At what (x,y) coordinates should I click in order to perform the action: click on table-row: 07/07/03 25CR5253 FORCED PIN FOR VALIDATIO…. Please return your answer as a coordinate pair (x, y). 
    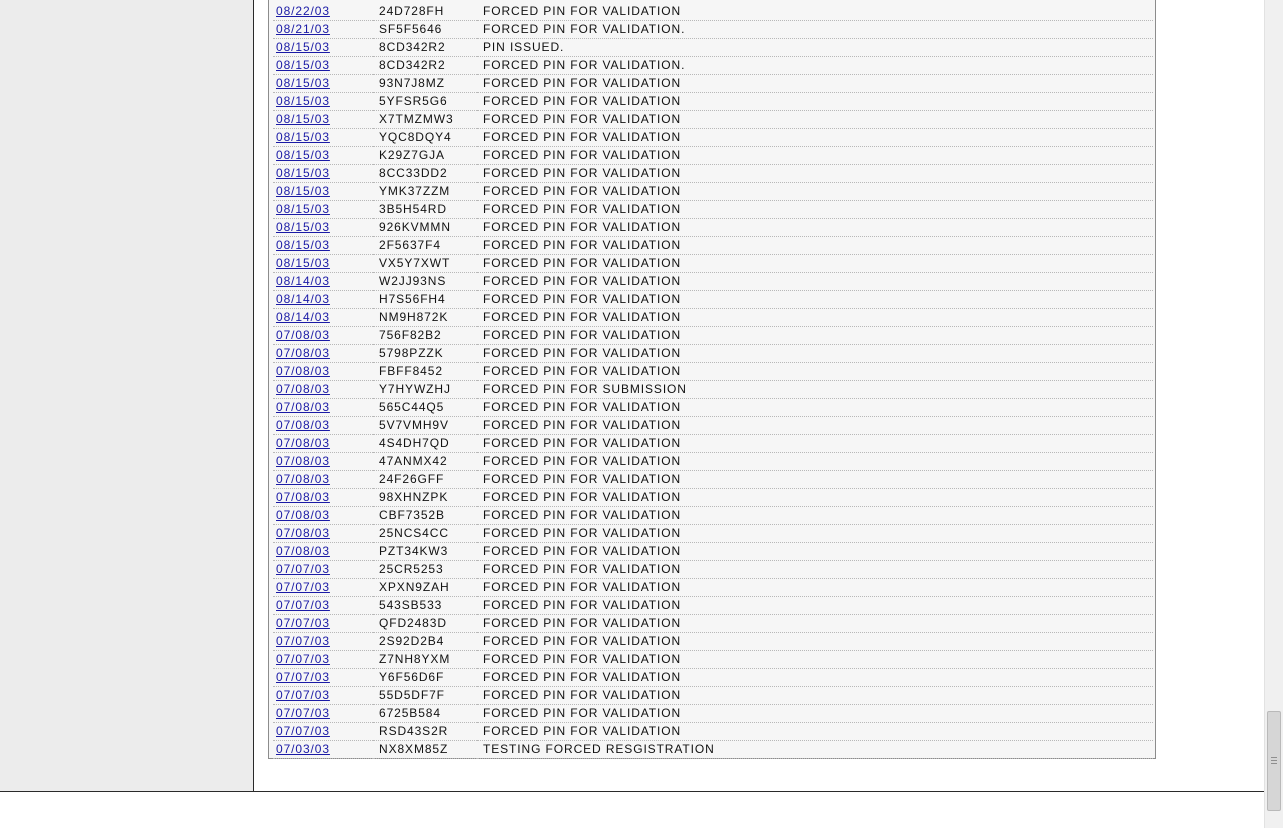
    Looking at the image, I should click on (713, 570).